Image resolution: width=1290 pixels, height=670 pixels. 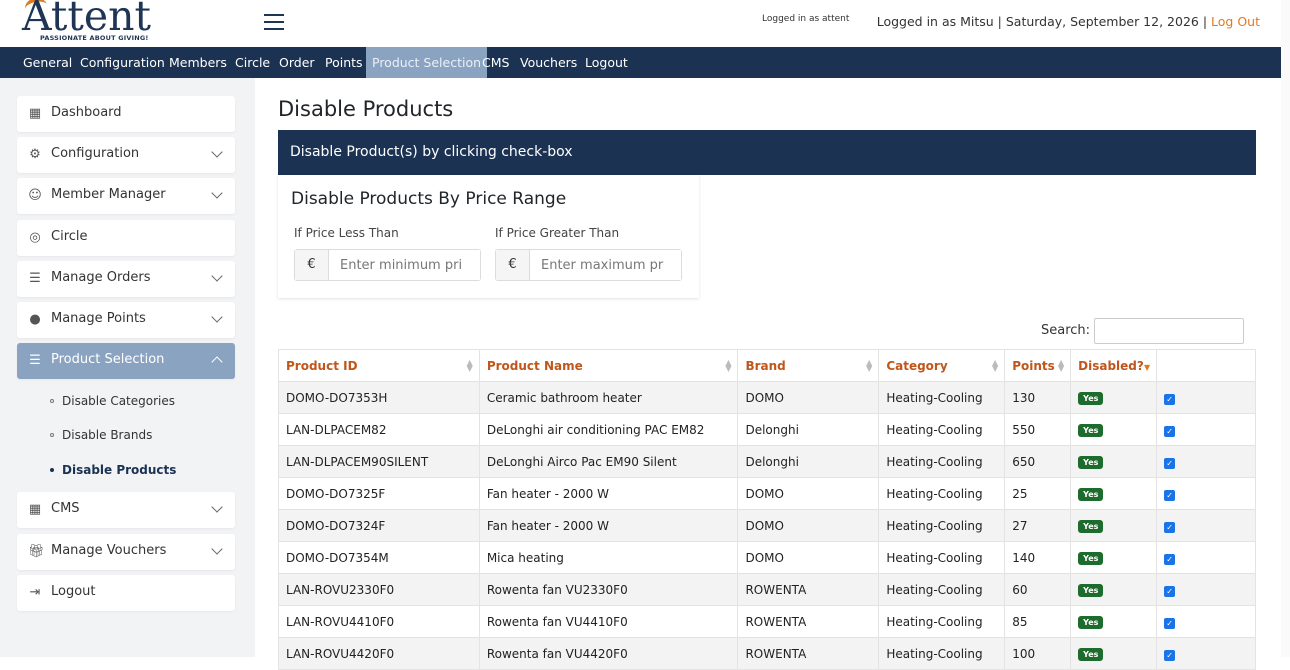 I want to click on sidebar-item-manage-orders: ☰ Manage Orders, so click(x=126, y=279).